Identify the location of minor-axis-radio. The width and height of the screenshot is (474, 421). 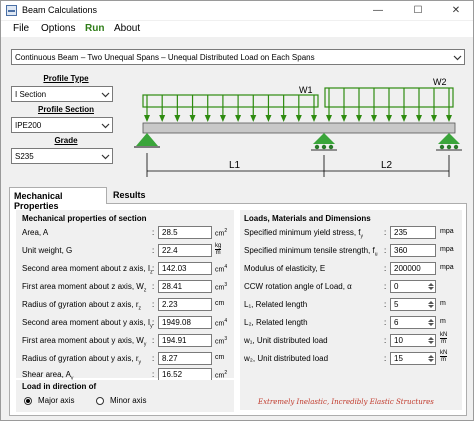
(100, 401).